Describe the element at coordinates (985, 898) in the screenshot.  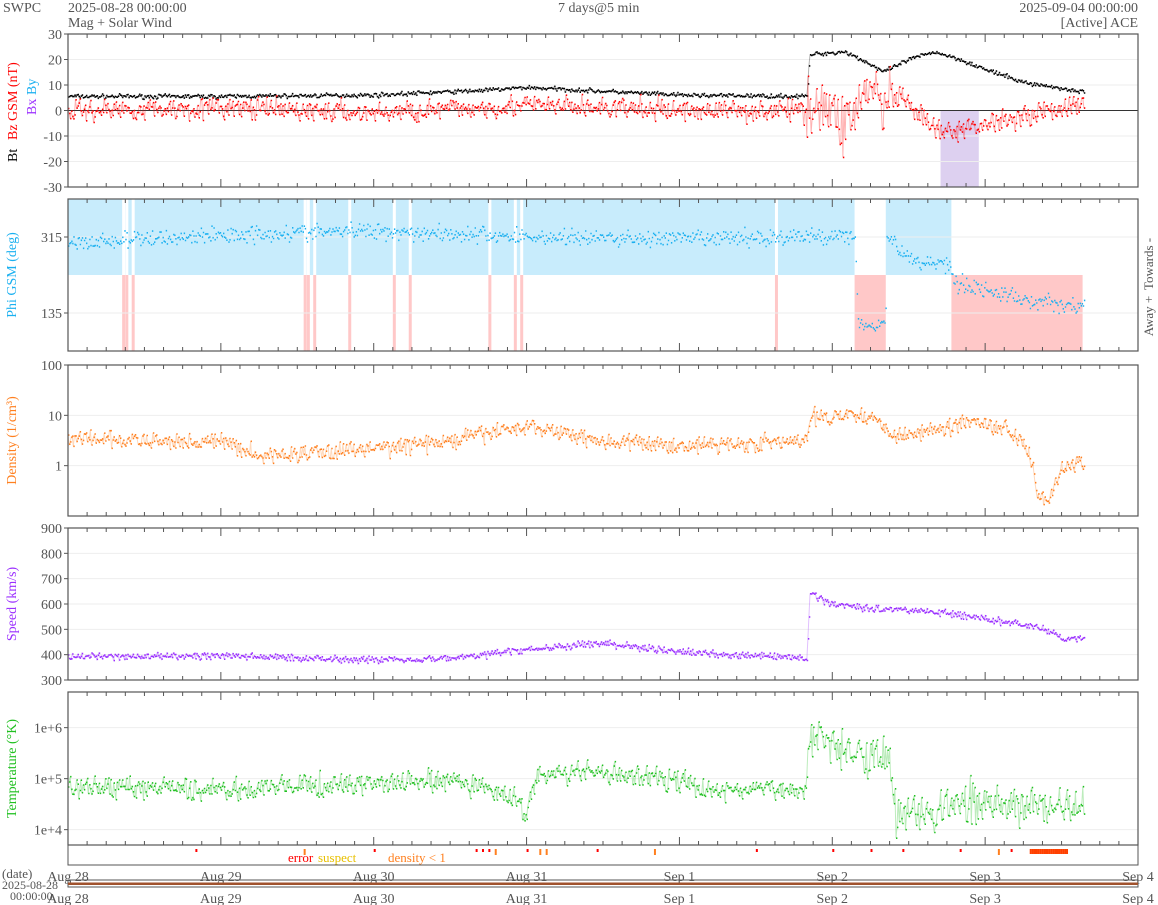
I see `x-tick-label-lower: Sep 3` at that location.